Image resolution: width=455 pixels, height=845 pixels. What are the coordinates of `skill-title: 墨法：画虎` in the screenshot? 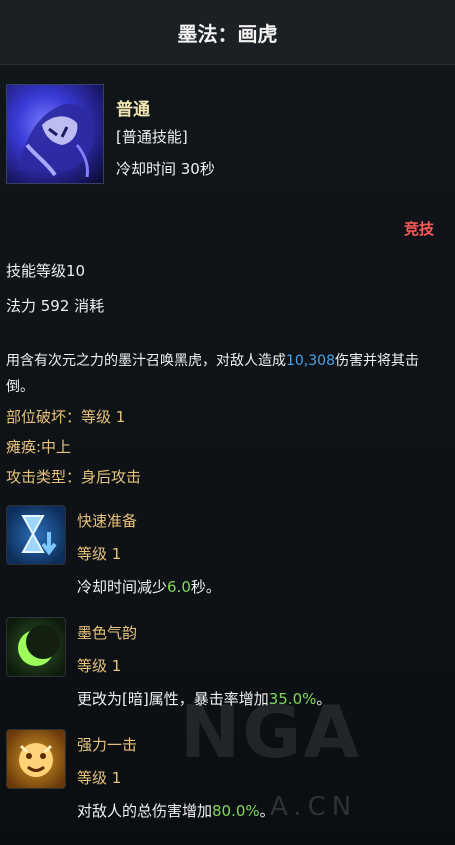 It's located at (227, 33).